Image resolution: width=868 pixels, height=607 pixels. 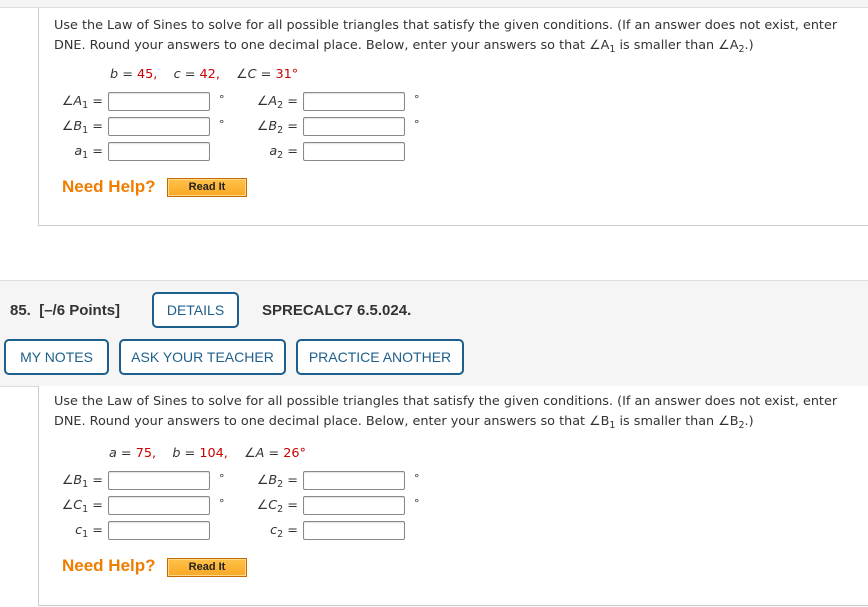 I want to click on prompt-text: is smaller than ∠A, so click(x=677, y=45).